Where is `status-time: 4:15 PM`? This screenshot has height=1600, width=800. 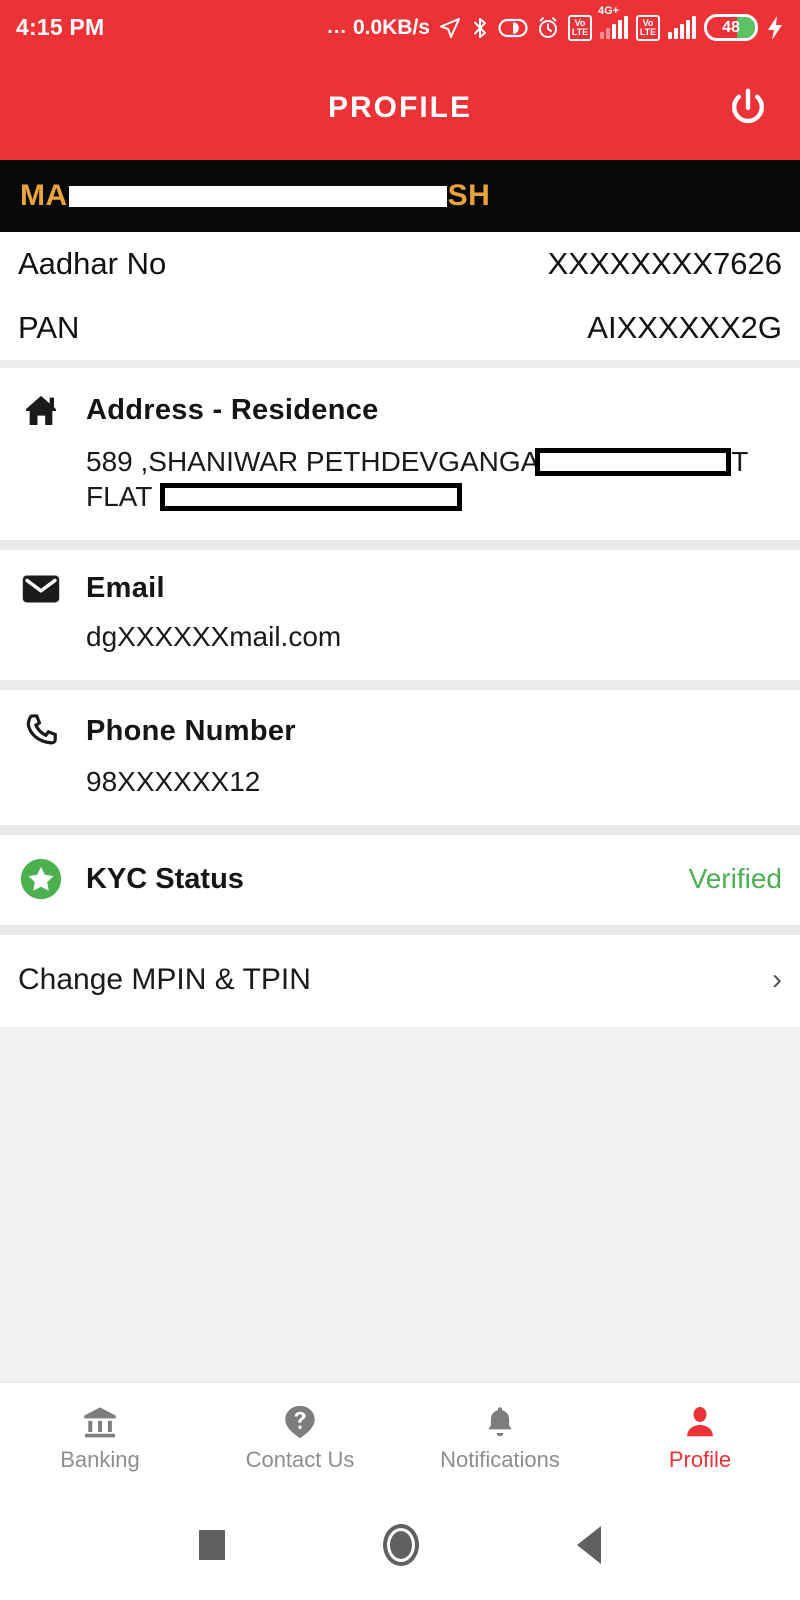
status-time: 4:15 PM is located at coordinates (60, 27).